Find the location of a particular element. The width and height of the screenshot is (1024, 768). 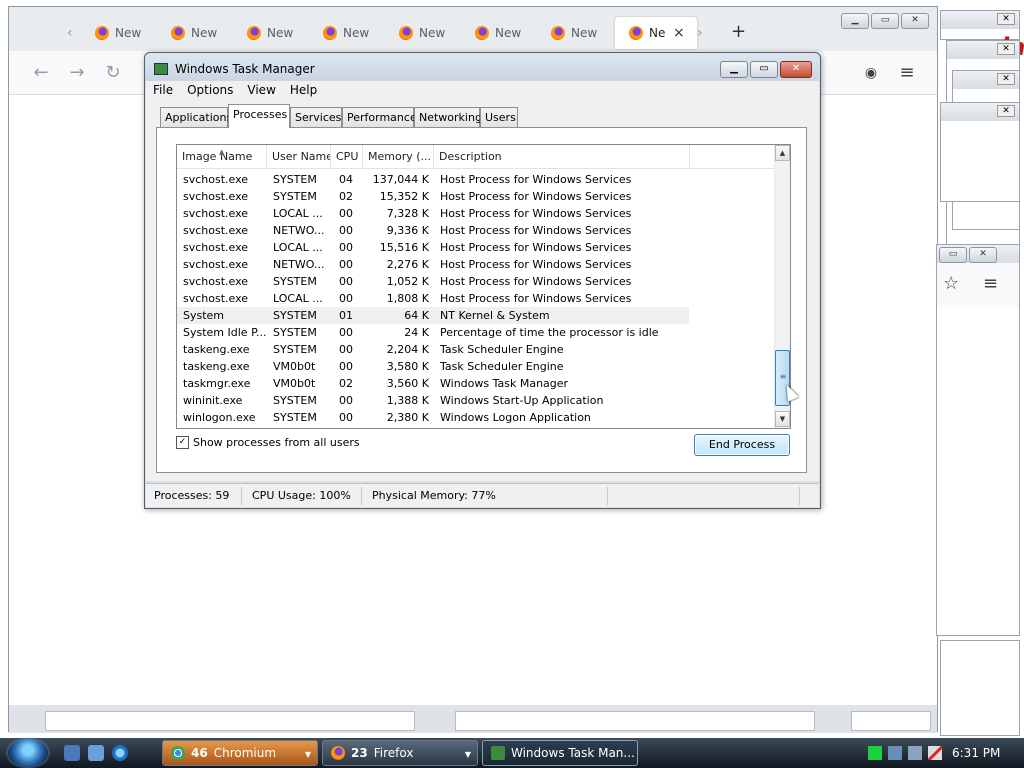

stacked-window-field is located at coordinates (635, 721).